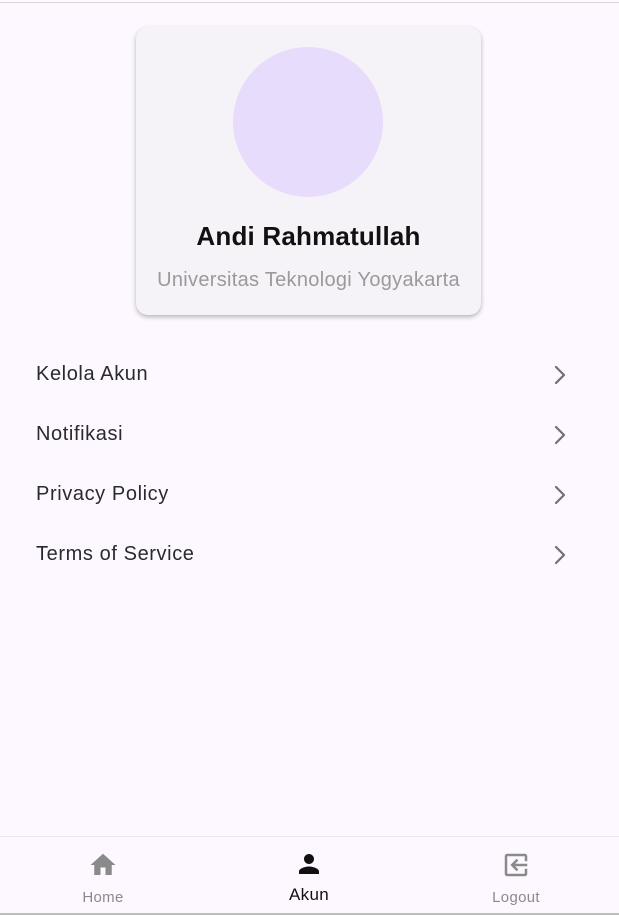  Describe the element at coordinates (115, 554) in the screenshot. I see `menu-item-label: Terms of Service` at that location.